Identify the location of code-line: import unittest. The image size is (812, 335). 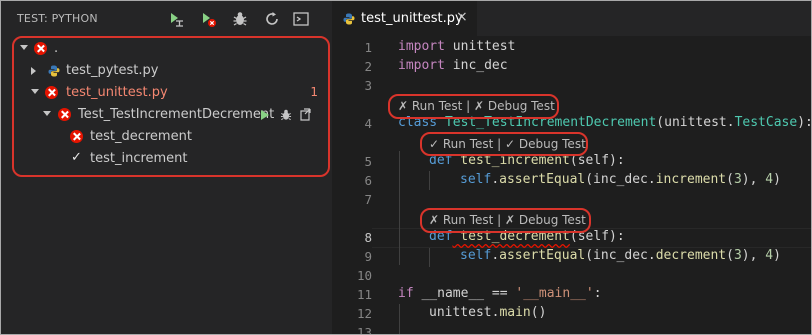
(456, 46).